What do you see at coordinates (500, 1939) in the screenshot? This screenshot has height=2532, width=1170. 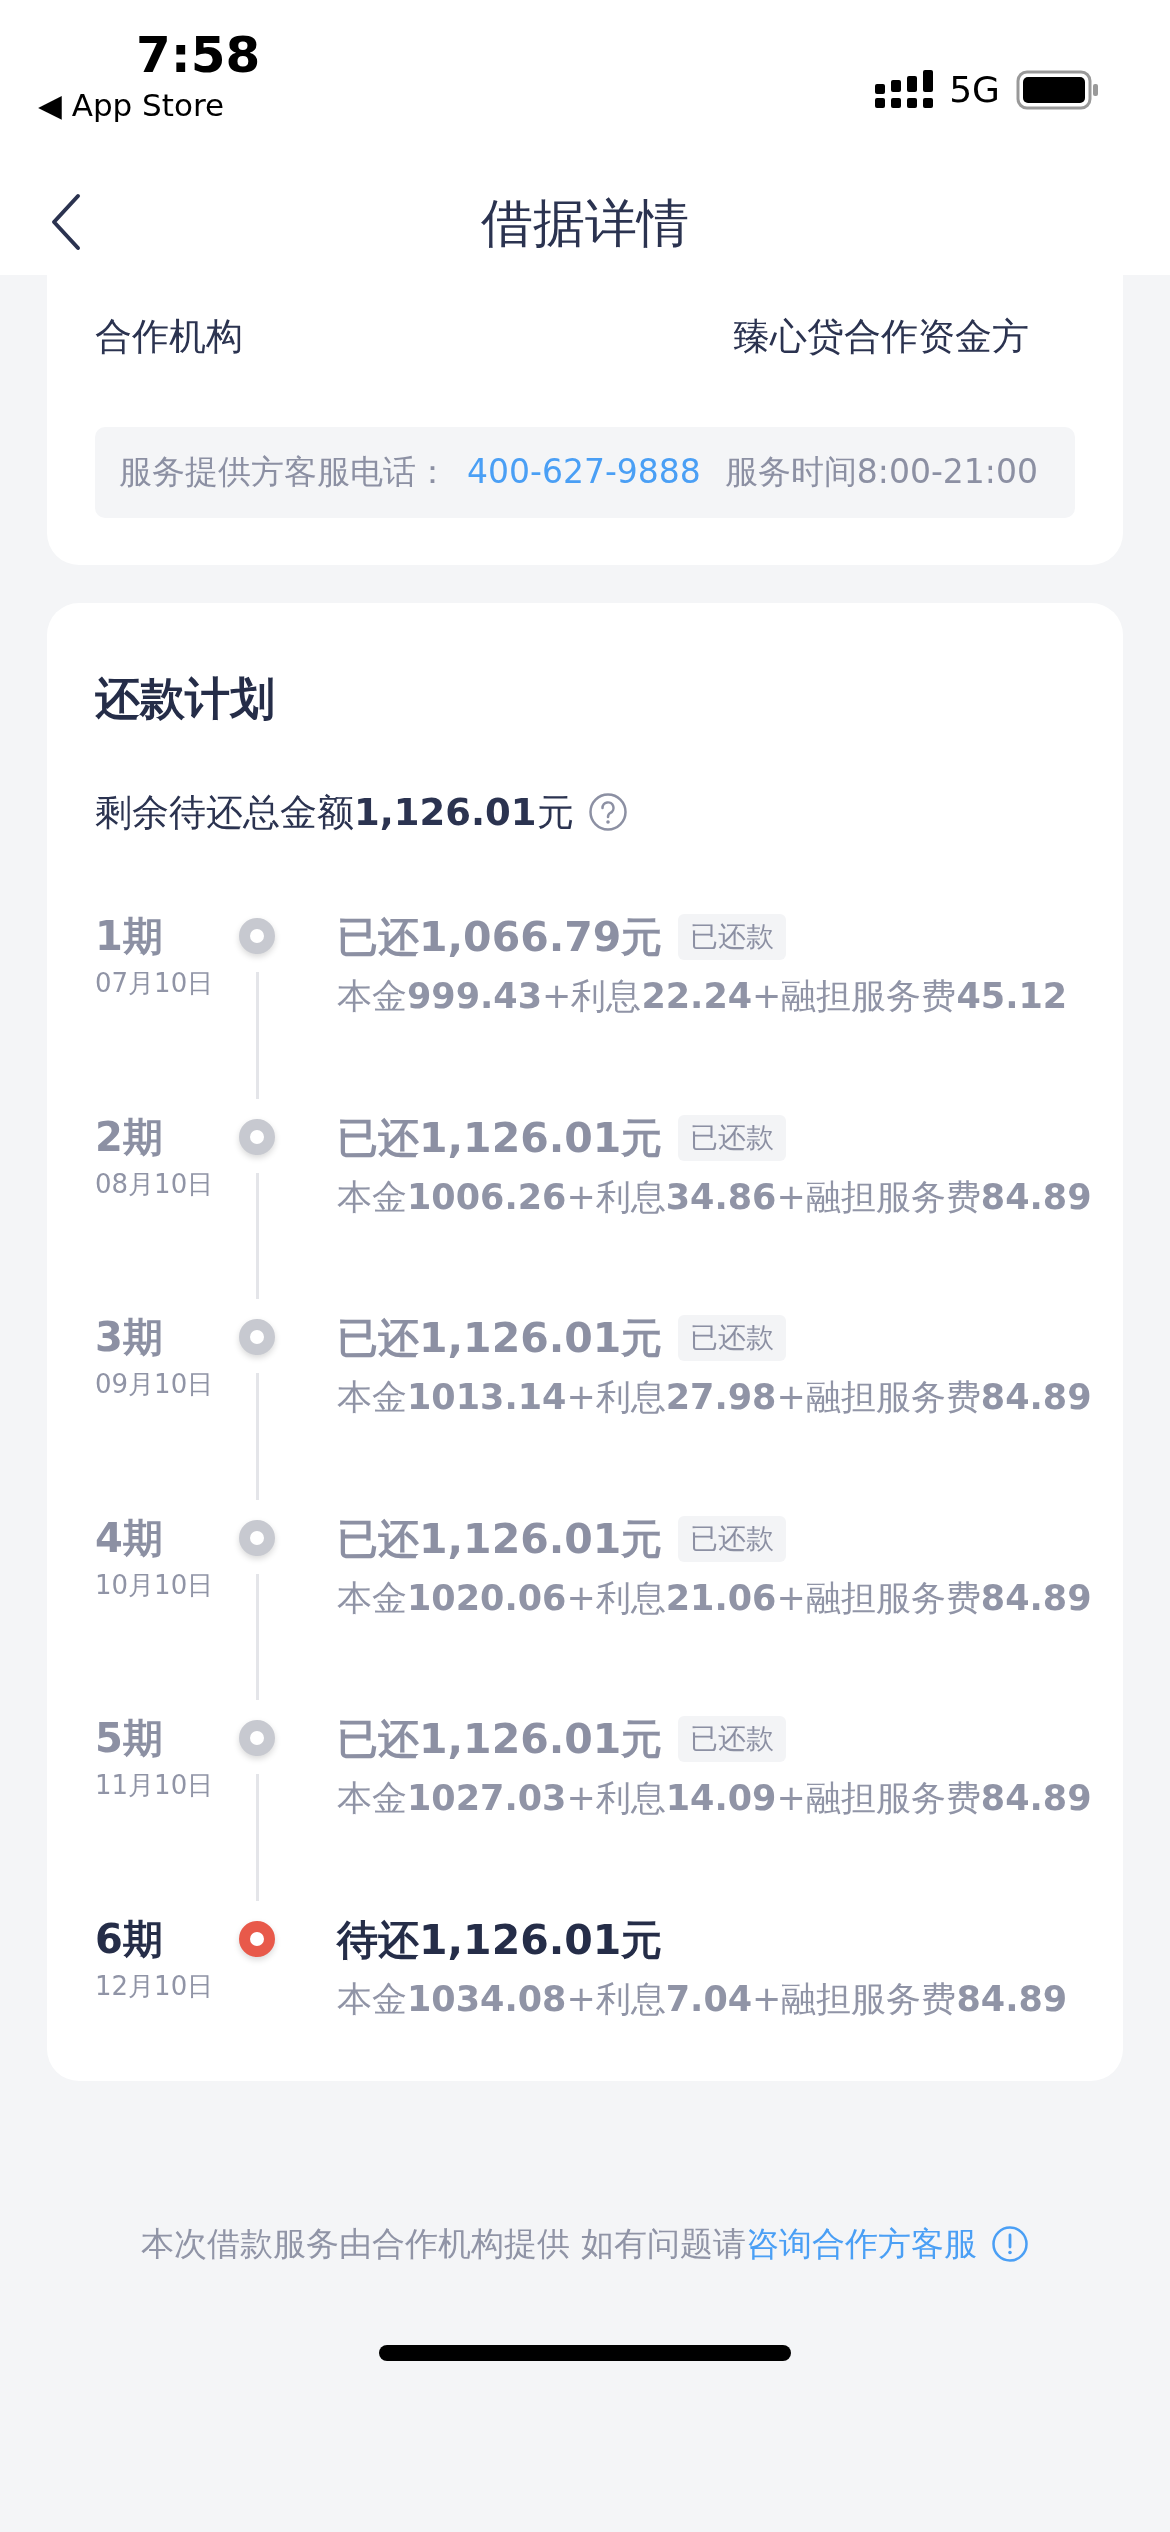 I see `payment-amount: 待还1,126.01元` at bounding box center [500, 1939].